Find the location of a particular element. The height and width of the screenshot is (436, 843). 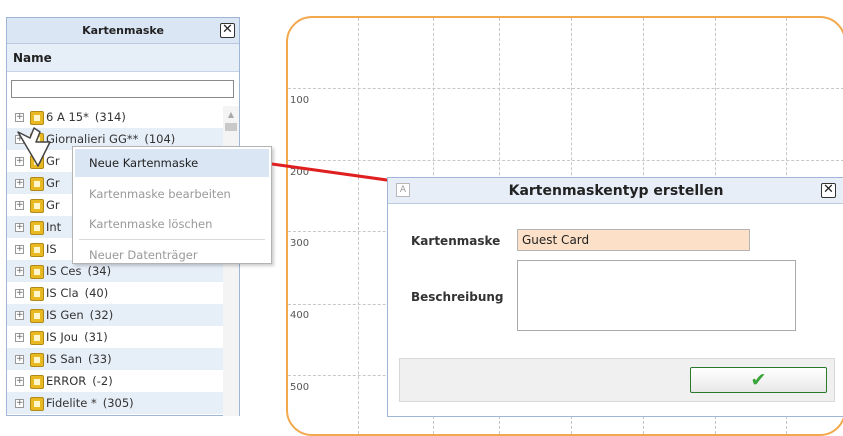

list-item-label: Giornalieri GG** is located at coordinates (92, 139).